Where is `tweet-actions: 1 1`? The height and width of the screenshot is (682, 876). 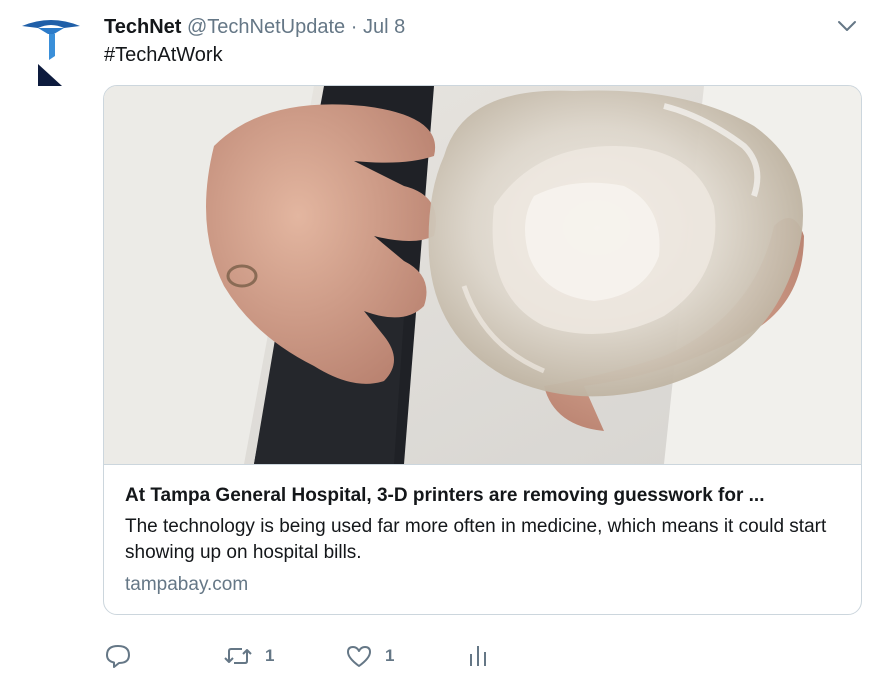 tweet-actions: 1 1 is located at coordinates (314, 656).